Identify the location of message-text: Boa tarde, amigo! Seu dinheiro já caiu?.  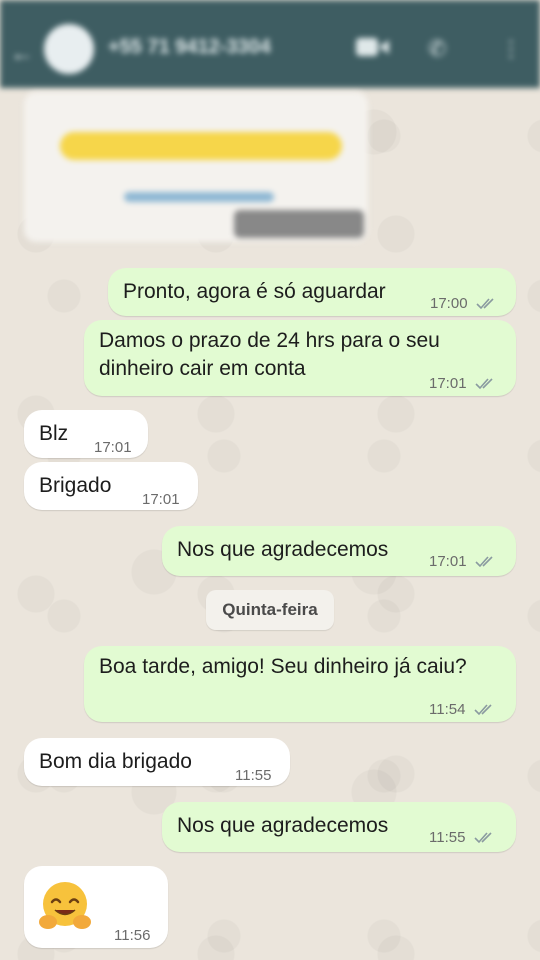
(283, 666).